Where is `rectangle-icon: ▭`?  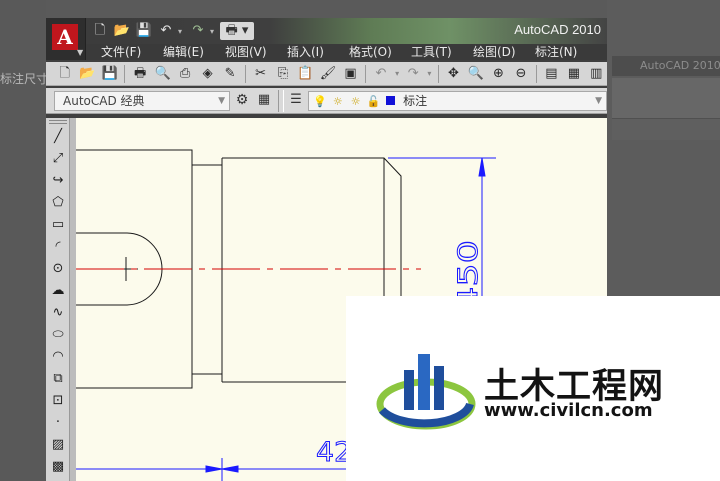
rectangle-icon: ▭ is located at coordinates (58, 225).